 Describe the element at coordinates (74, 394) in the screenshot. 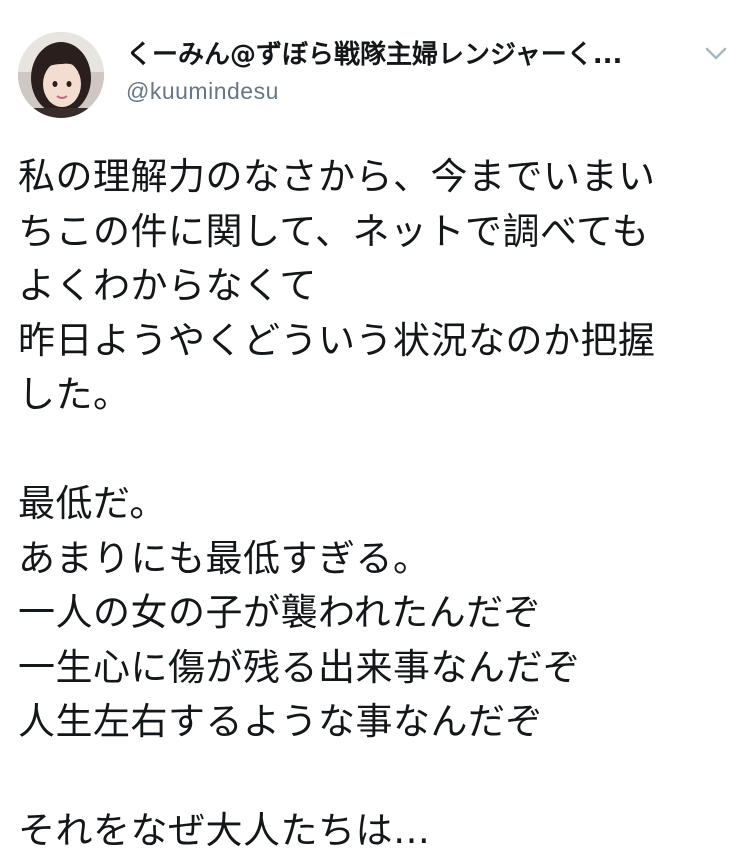

I see `tweet-text-line: した。` at that location.